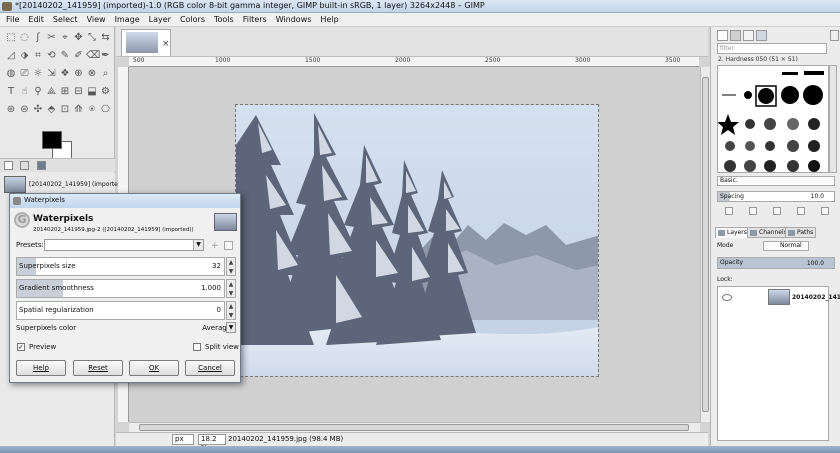 This screenshot has width=840, height=453. I want to click on rotate-tool-icon: ⟲, so click(52, 56).